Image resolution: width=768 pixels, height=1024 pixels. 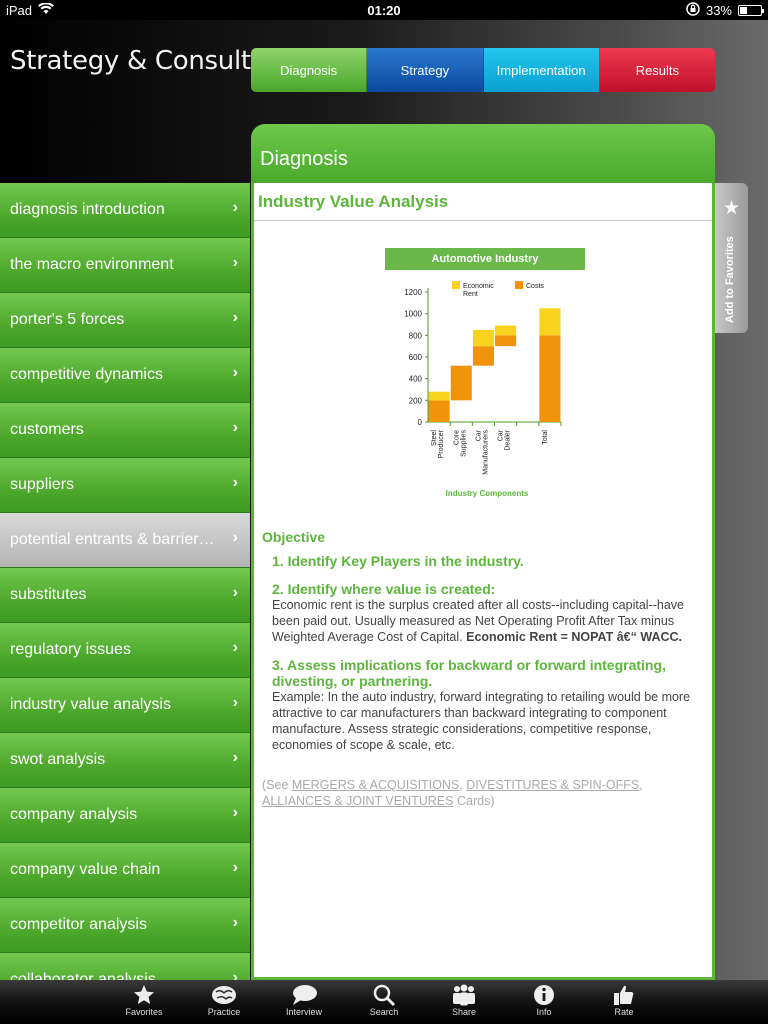 I want to click on tab-bar-favorites: Favorites, so click(x=144, y=1002).